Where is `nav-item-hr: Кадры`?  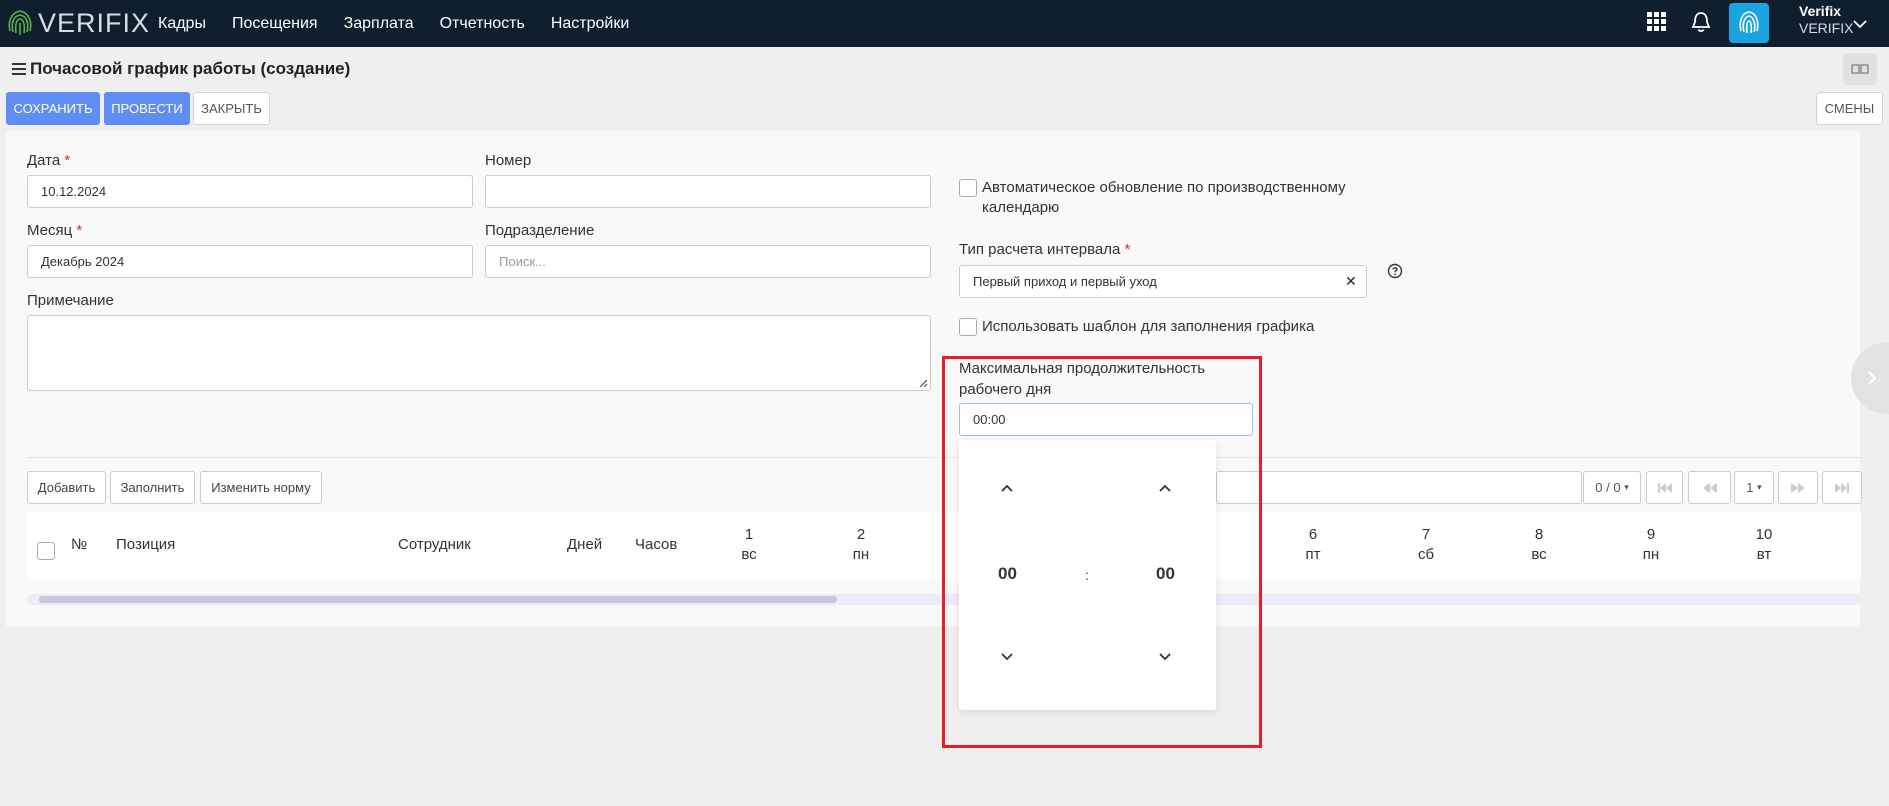 nav-item-hr: Кадры is located at coordinates (182, 24).